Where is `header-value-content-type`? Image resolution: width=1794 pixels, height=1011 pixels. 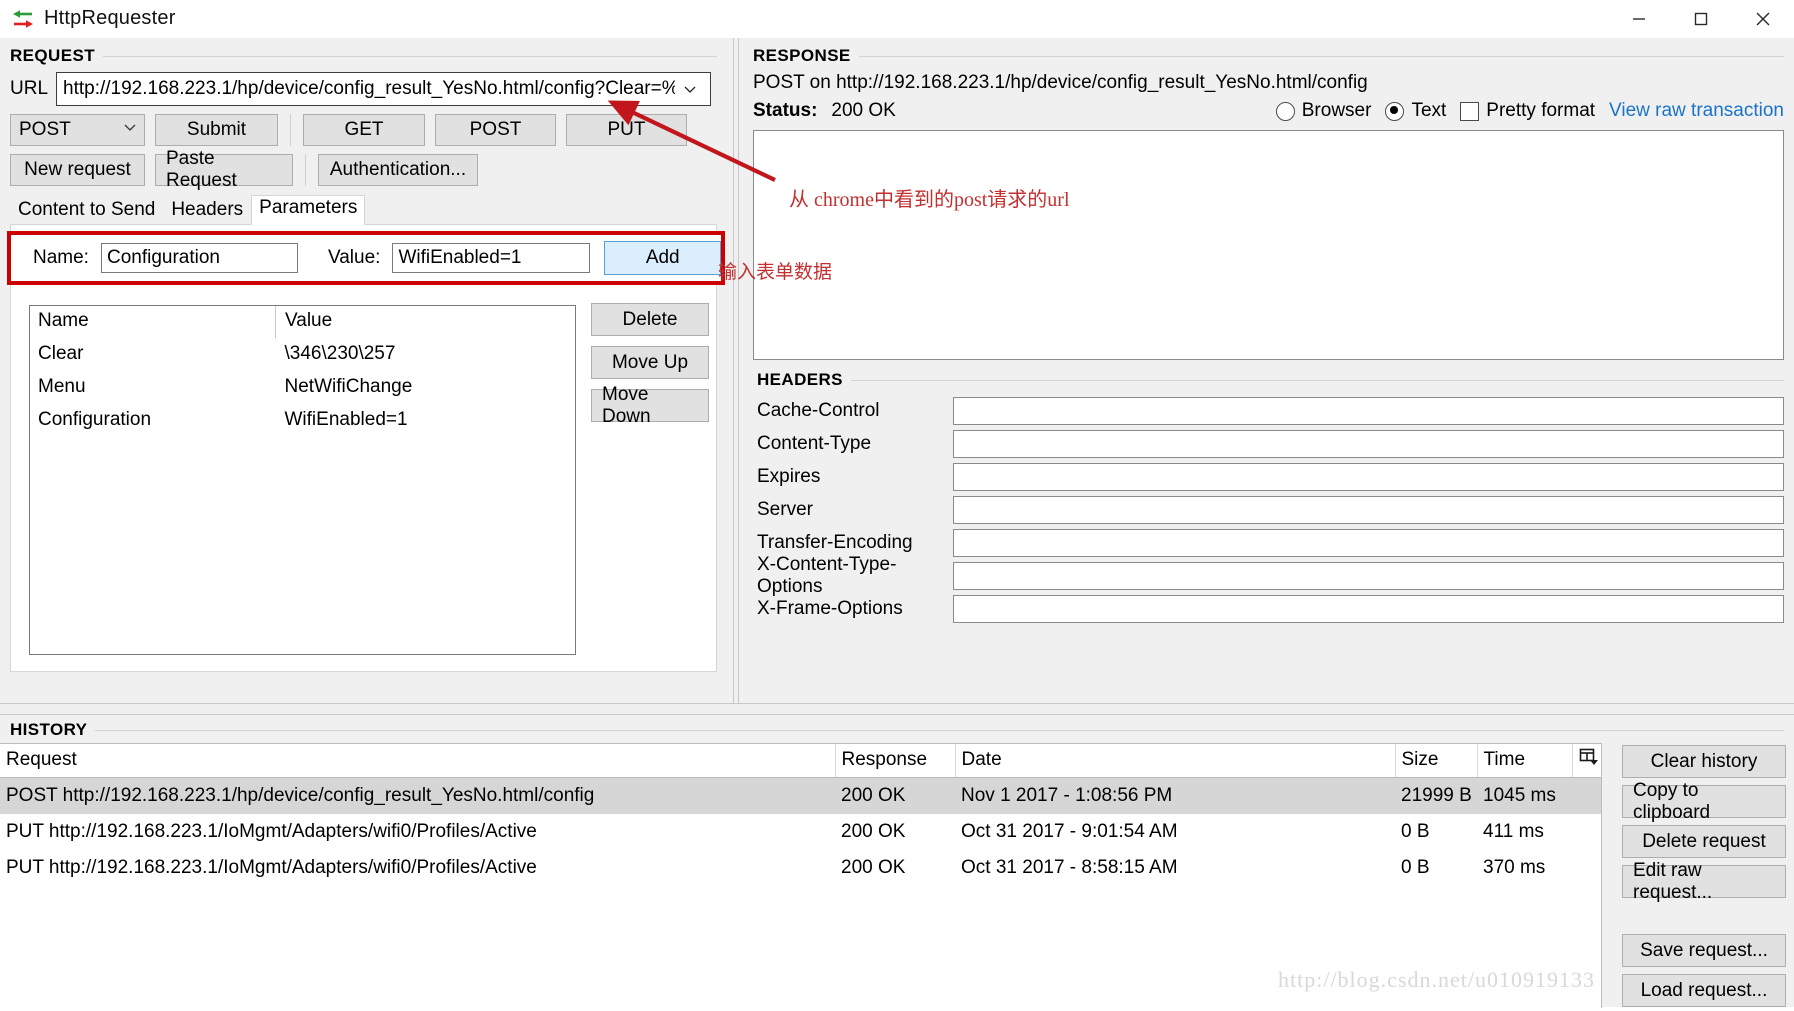
header-value-content-type is located at coordinates (1368, 443).